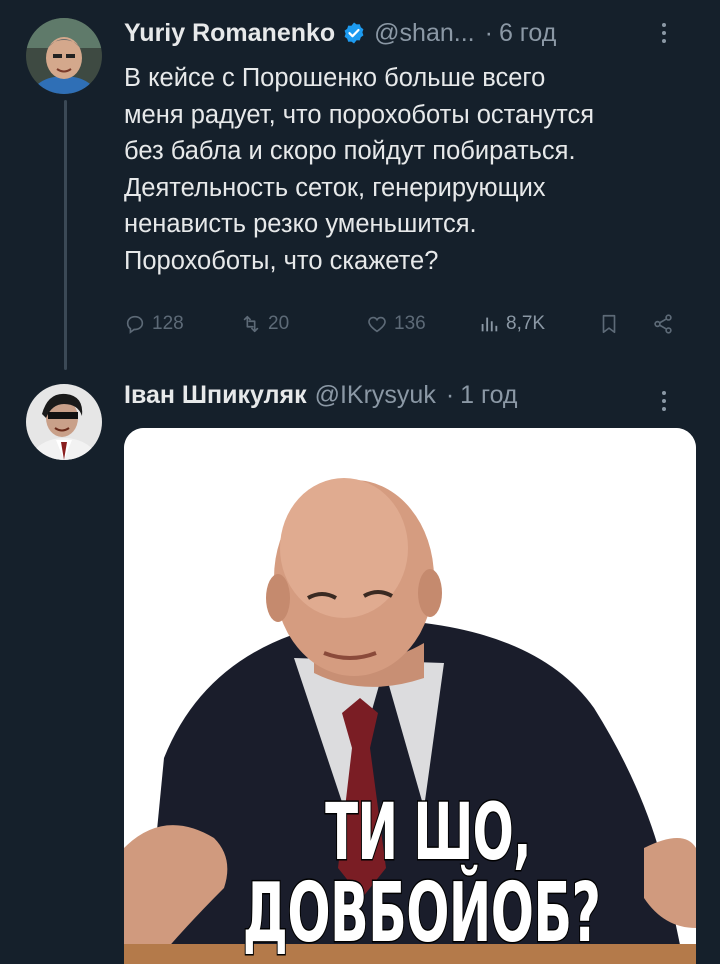 Image resolution: width=720 pixels, height=964 pixels. I want to click on tweet-header: Yuriy Romanenko @shan... · 6 год, so click(395, 33).